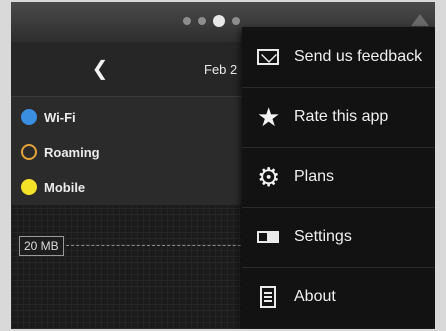 Image resolution: width=446 pixels, height=331 pixels. Describe the element at coordinates (315, 296) in the screenshot. I see `menu-item-label: About` at that location.